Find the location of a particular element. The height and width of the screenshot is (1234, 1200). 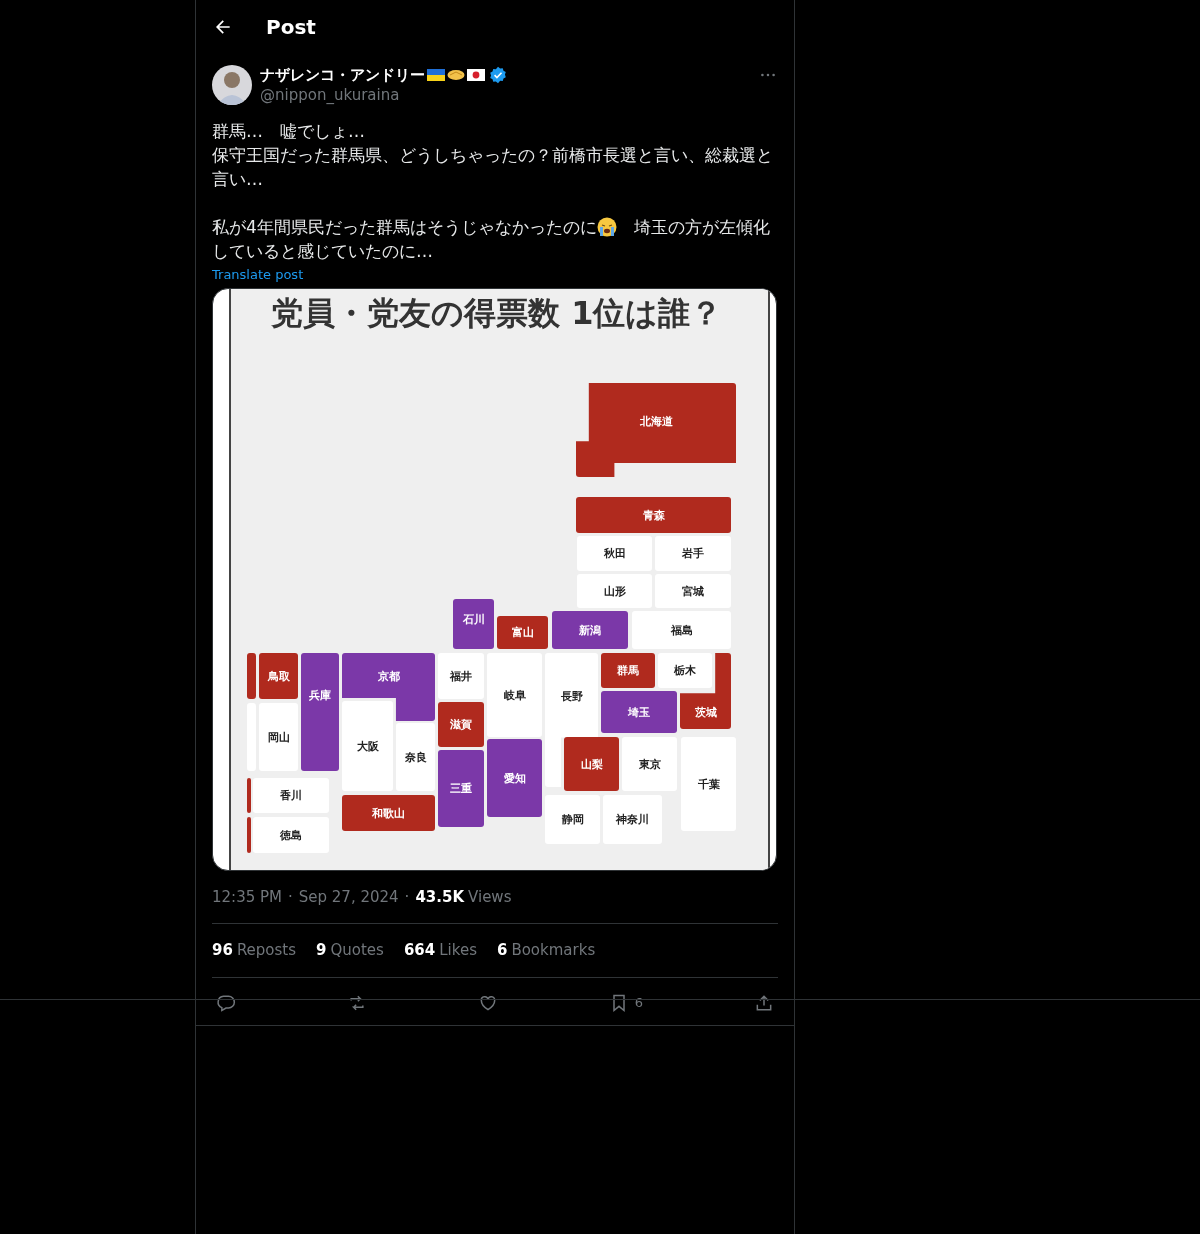

map-tile: 三重 is located at coordinates (461, 788).